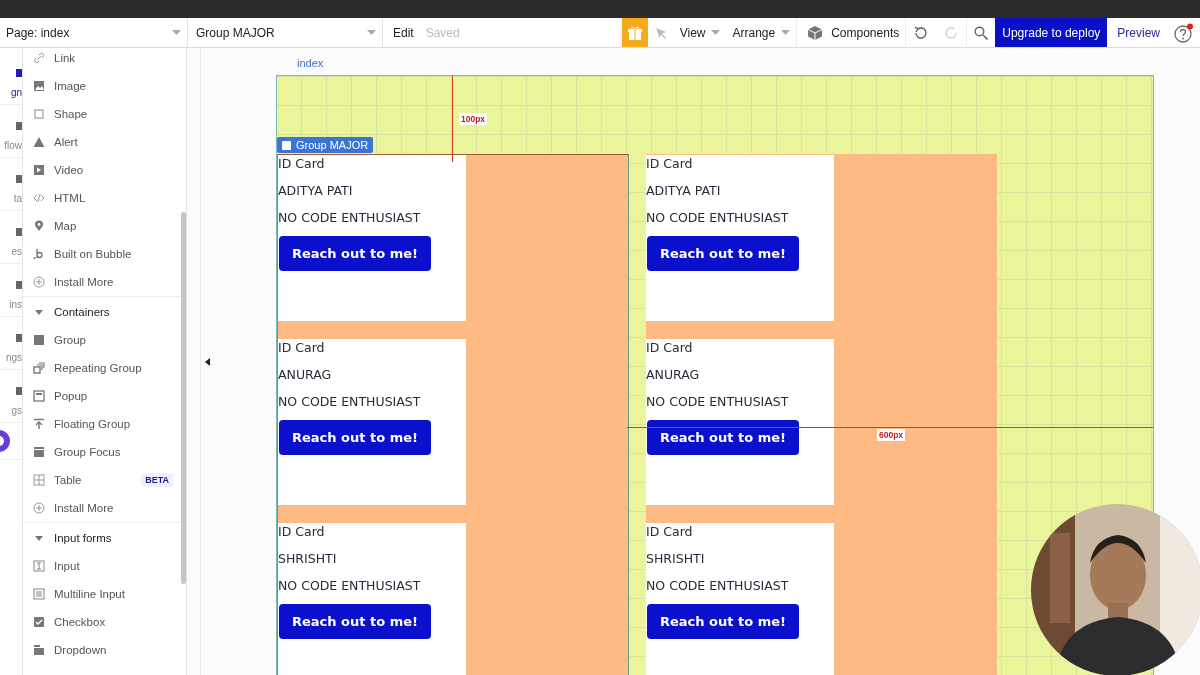 The height and width of the screenshot is (675, 1200). Describe the element at coordinates (39, 396) in the screenshot. I see `window-icon` at that location.